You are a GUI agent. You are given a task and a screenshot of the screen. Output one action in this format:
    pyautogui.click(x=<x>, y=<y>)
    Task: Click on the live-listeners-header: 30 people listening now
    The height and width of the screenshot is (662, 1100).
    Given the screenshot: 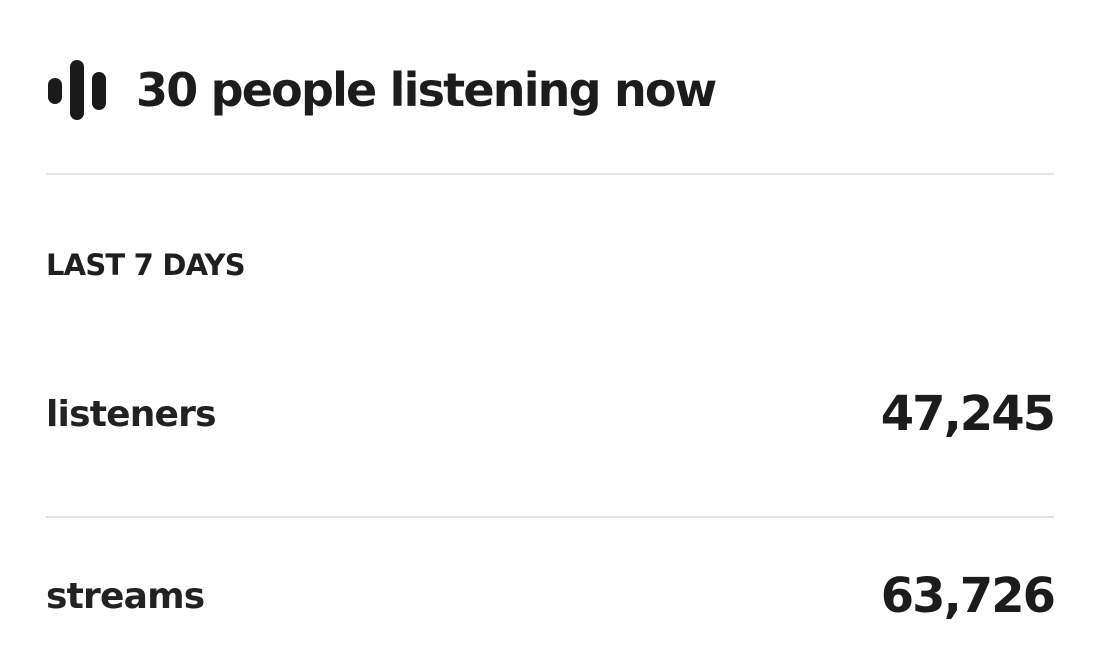 What is the action you would take?
    pyautogui.click(x=381, y=90)
    